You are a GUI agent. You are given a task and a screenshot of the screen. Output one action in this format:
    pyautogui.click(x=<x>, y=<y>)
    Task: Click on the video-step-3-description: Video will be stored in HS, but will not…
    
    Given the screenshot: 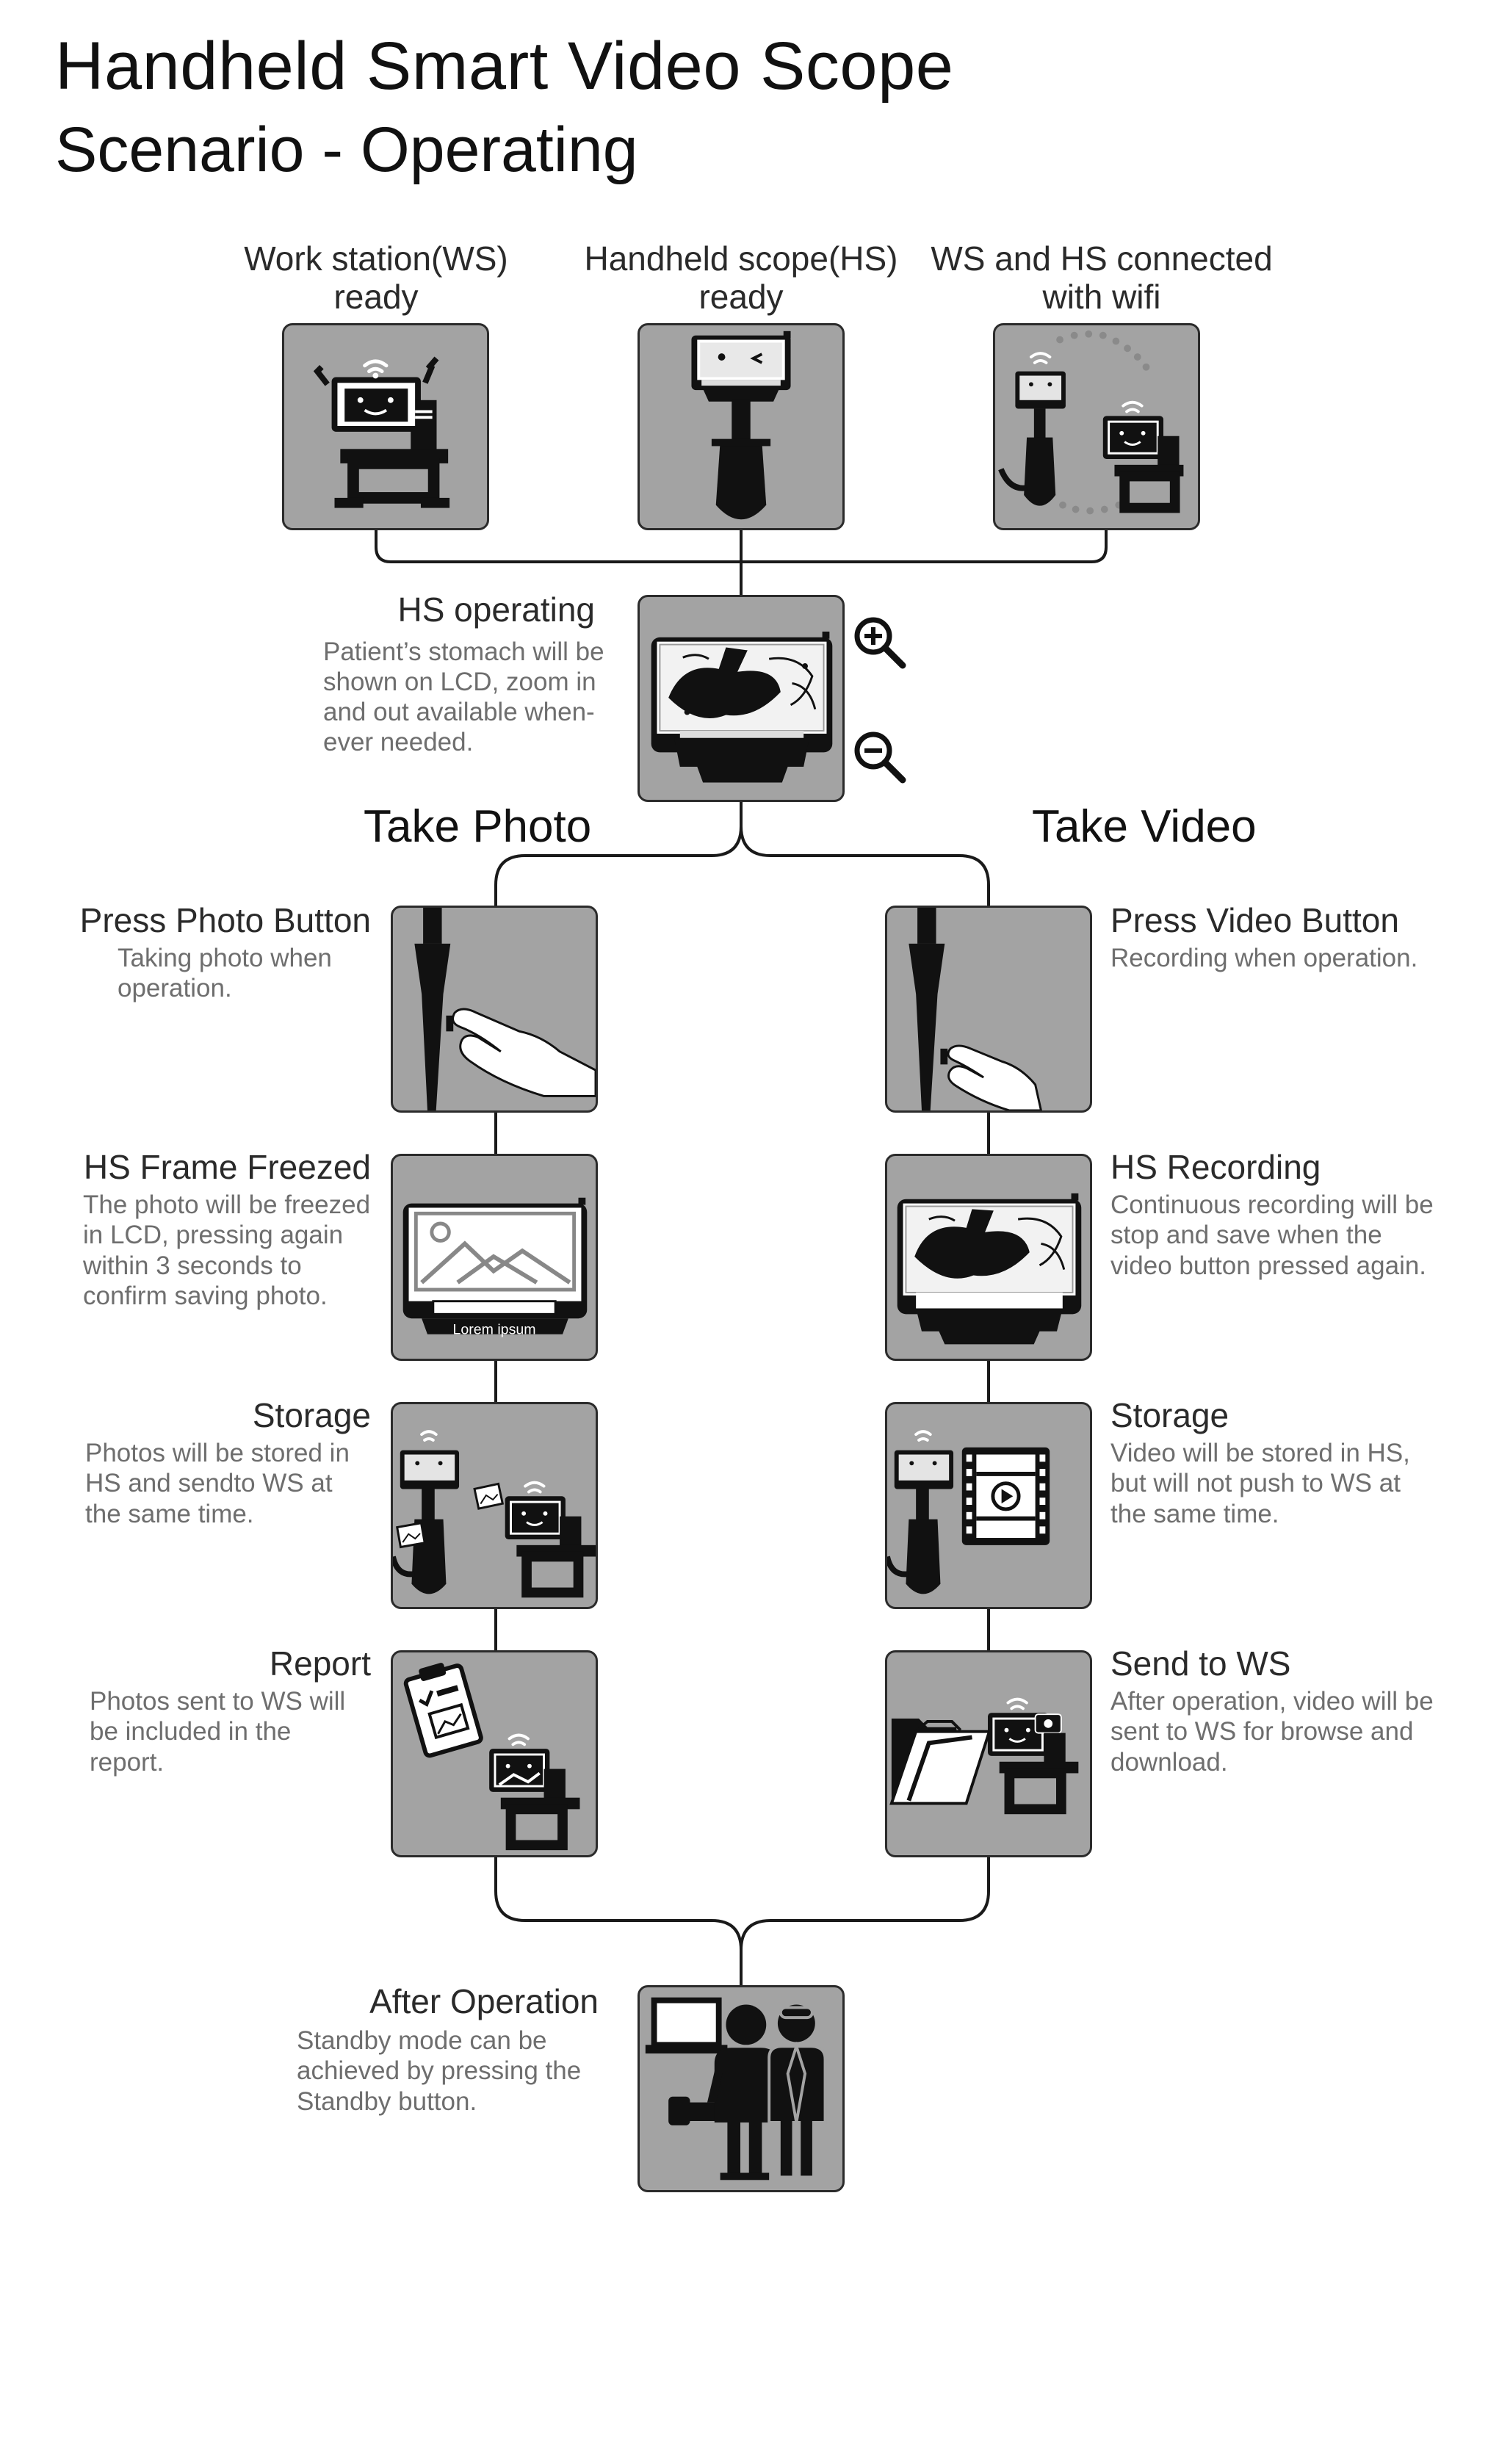 What is the action you would take?
    pyautogui.click(x=1260, y=1483)
    